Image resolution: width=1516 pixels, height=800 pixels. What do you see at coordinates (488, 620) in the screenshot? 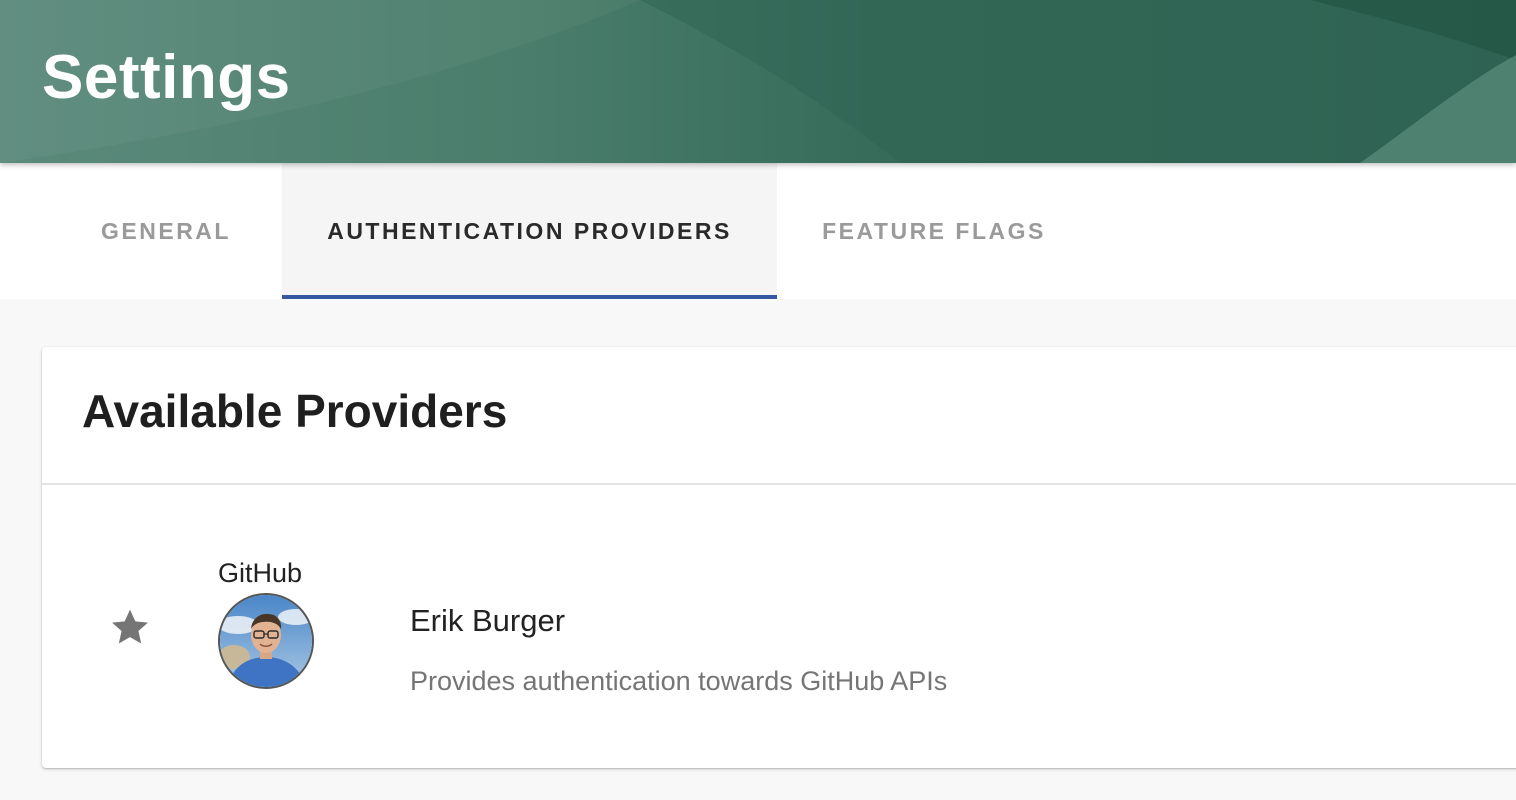
I see `user-name: Erik Burger` at bounding box center [488, 620].